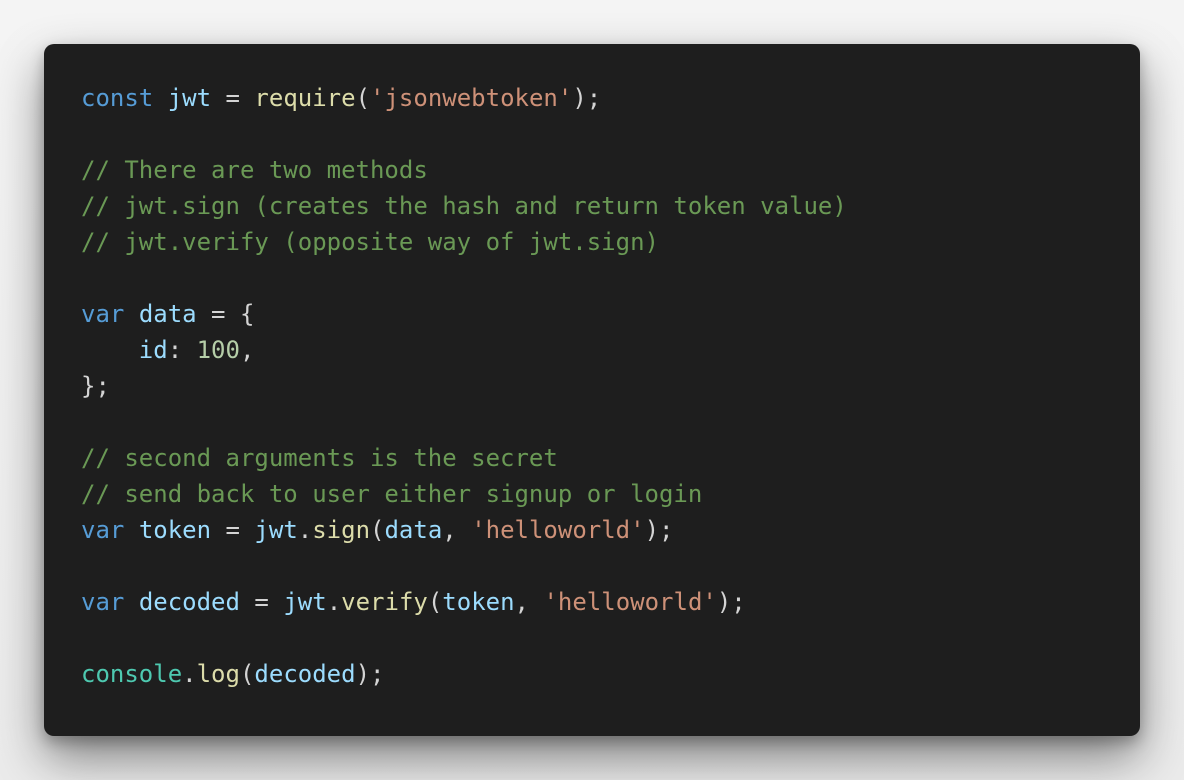 The width and height of the screenshot is (1184, 780). Describe the element at coordinates (132, 674) in the screenshot. I see `code-token-class: console` at that location.